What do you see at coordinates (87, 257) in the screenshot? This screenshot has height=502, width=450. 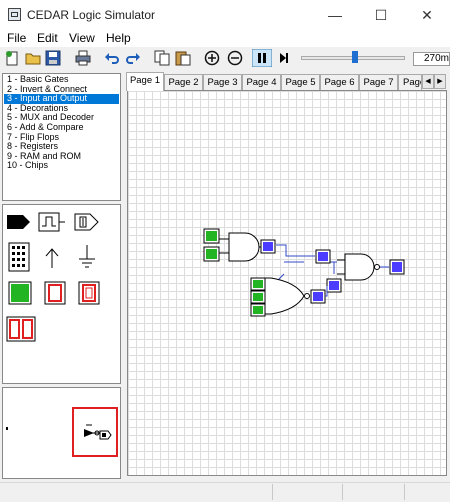 I see `ground-component-icon` at bounding box center [87, 257].